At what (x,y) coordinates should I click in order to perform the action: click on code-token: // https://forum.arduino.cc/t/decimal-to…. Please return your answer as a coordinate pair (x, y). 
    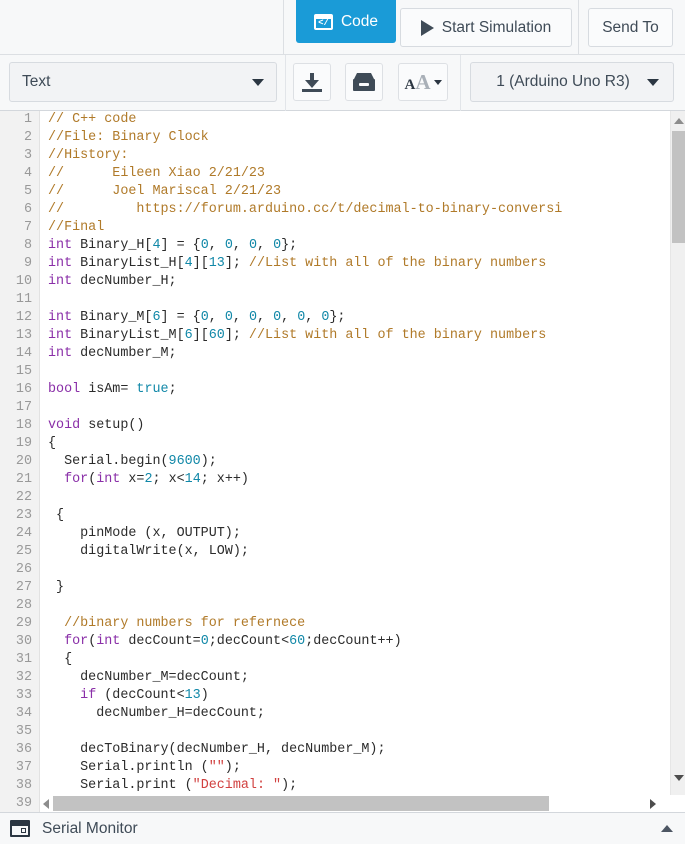
    Looking at the image, I should click on (305, 209).